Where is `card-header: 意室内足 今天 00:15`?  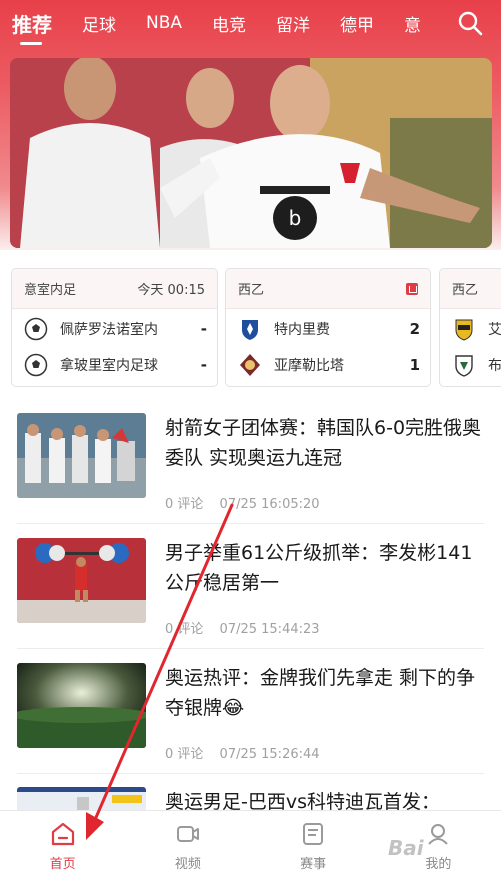
card-header: 意室内足 今天 00:15 is located at coordinates (114, 289).